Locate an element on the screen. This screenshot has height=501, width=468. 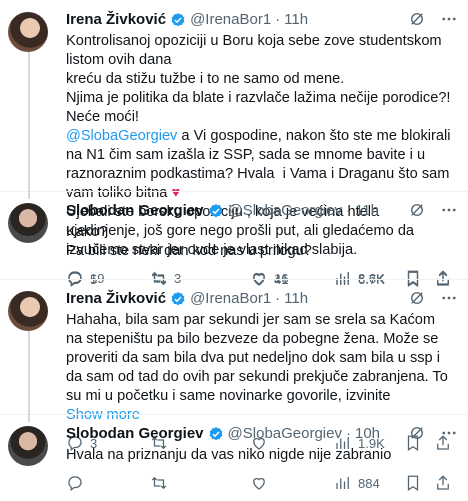
reply-icon is located at coordinates (75, 484).